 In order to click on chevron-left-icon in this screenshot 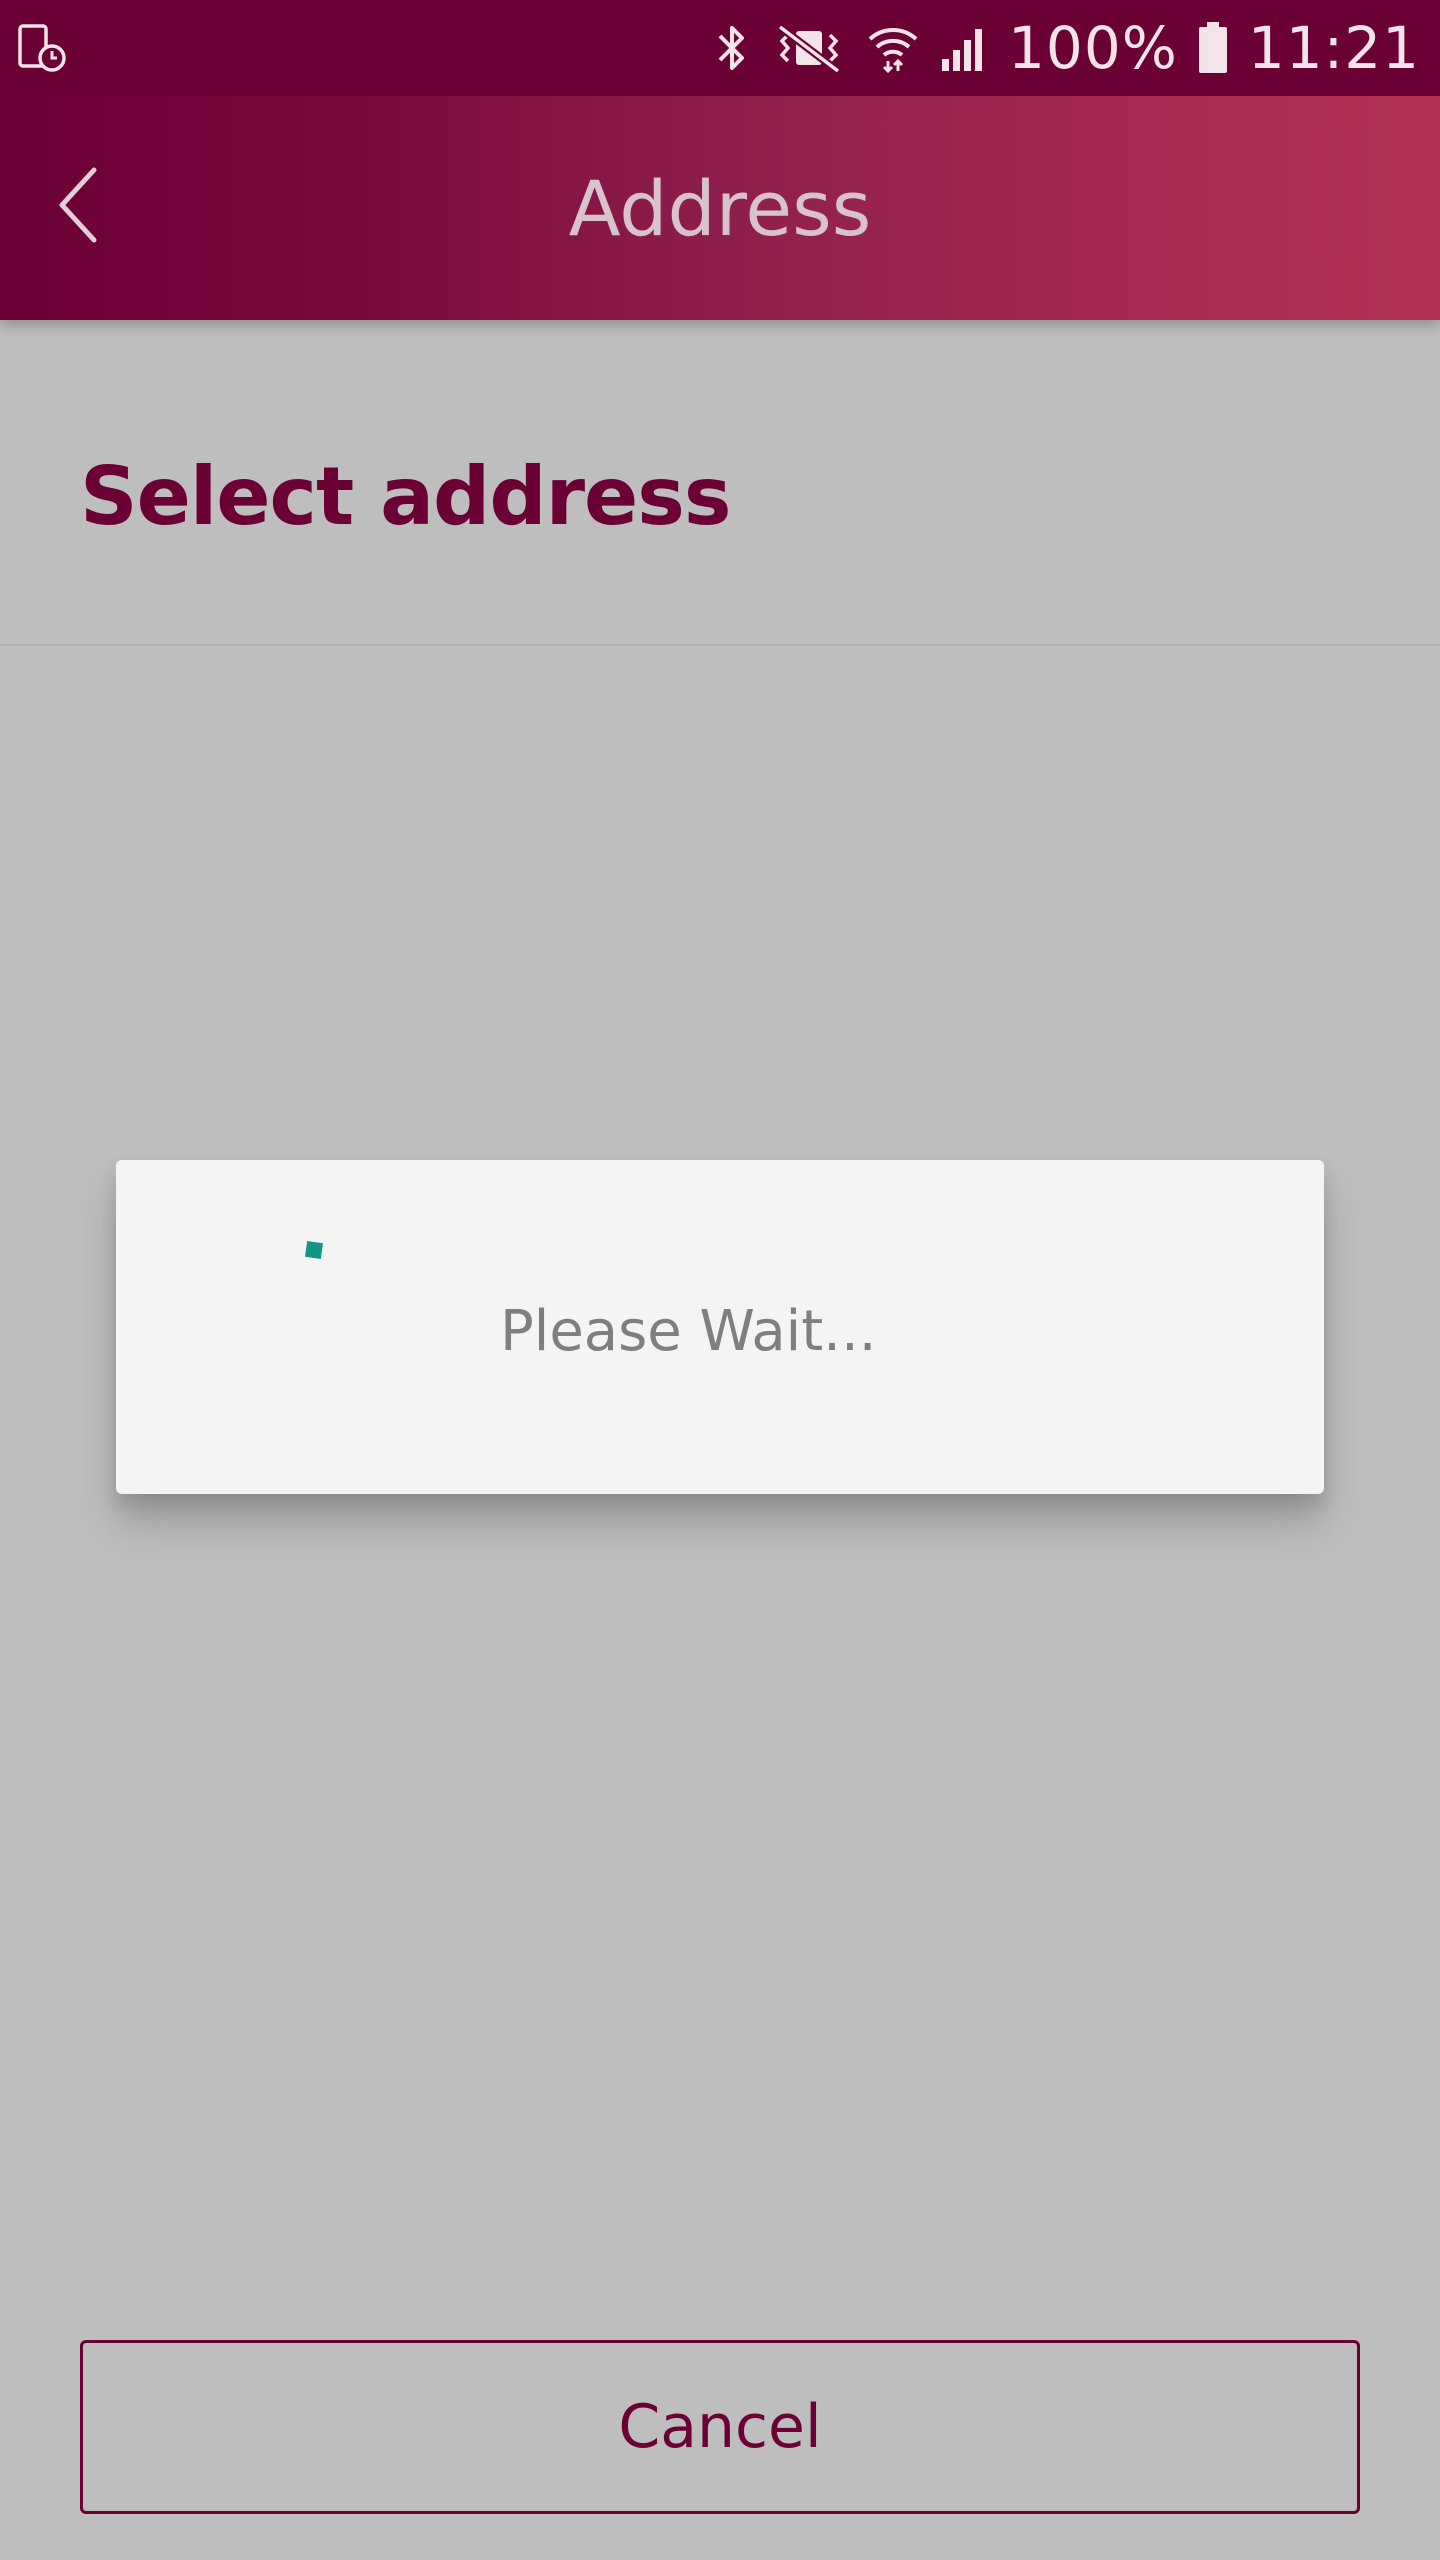, I will do `click(80, 207)`.